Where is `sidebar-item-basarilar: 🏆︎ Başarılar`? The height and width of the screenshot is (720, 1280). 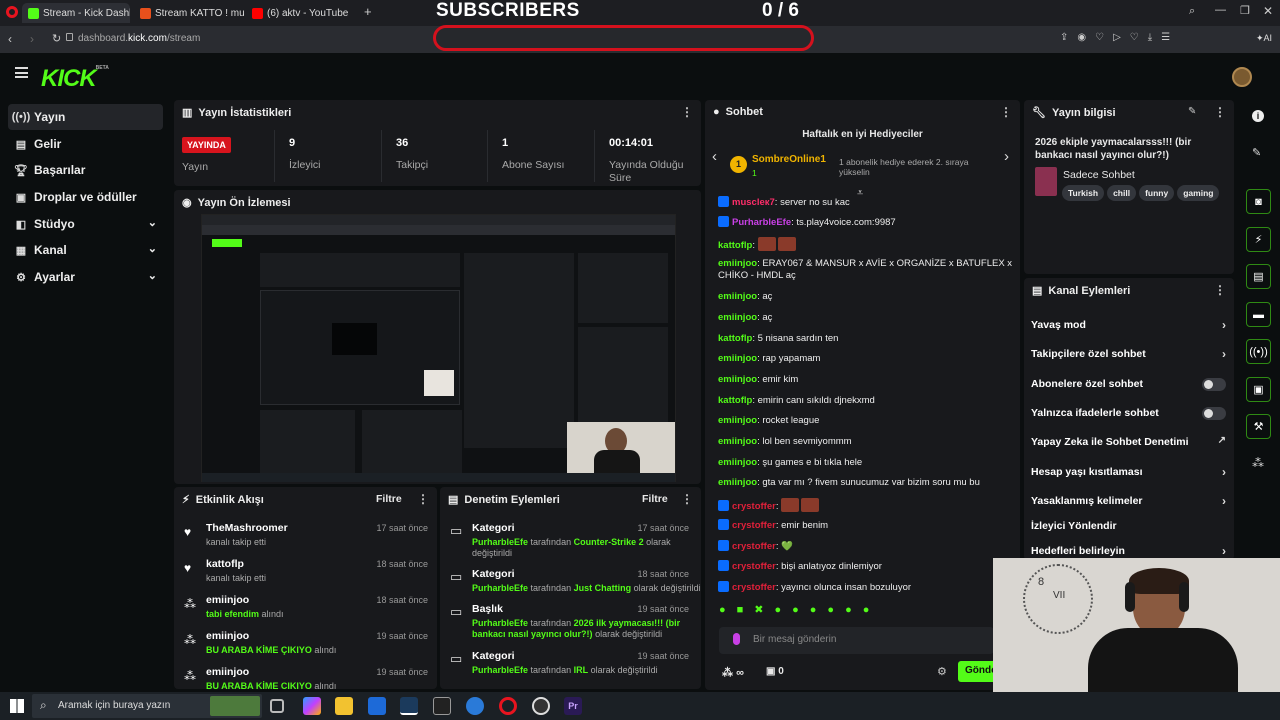 sidebar-item-basarilar: 🏆︎ Başarılar is located at coordinates (85, 170).